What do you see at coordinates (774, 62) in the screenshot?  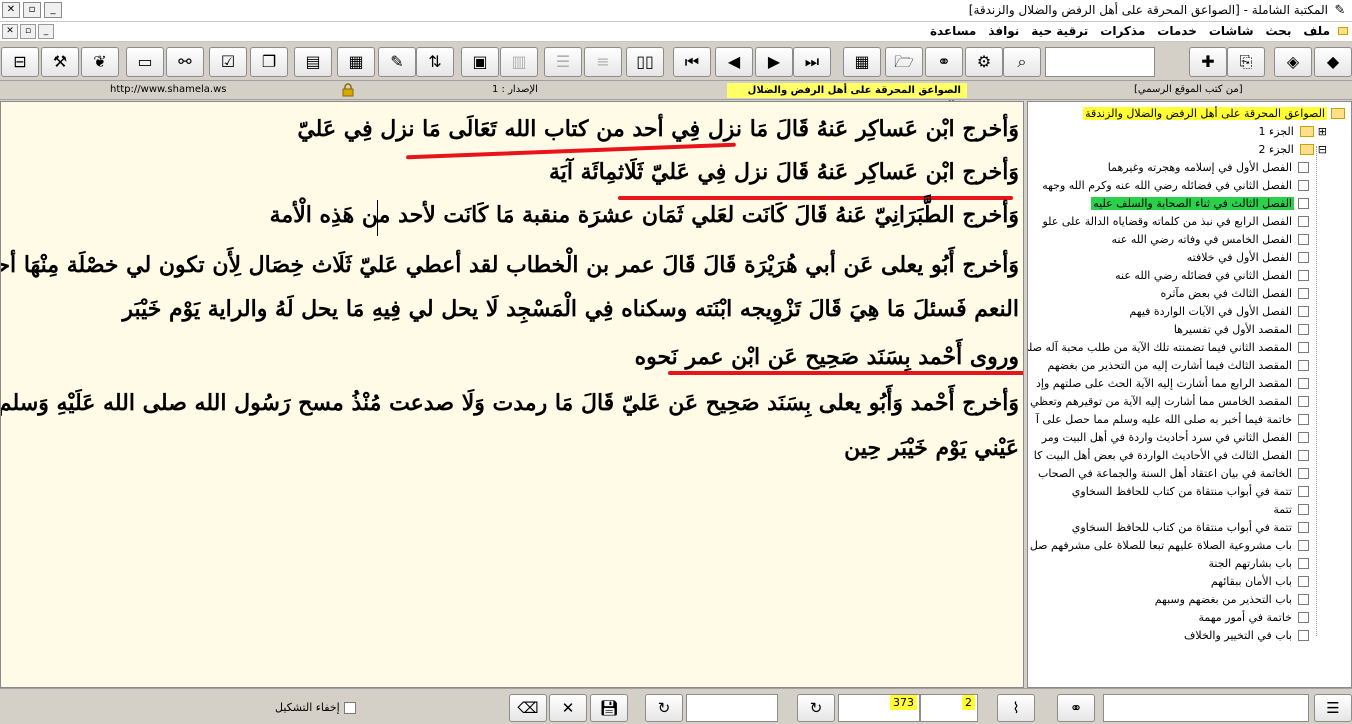 I see `next-page-icon: ▶` at bounding box center [774, 62].